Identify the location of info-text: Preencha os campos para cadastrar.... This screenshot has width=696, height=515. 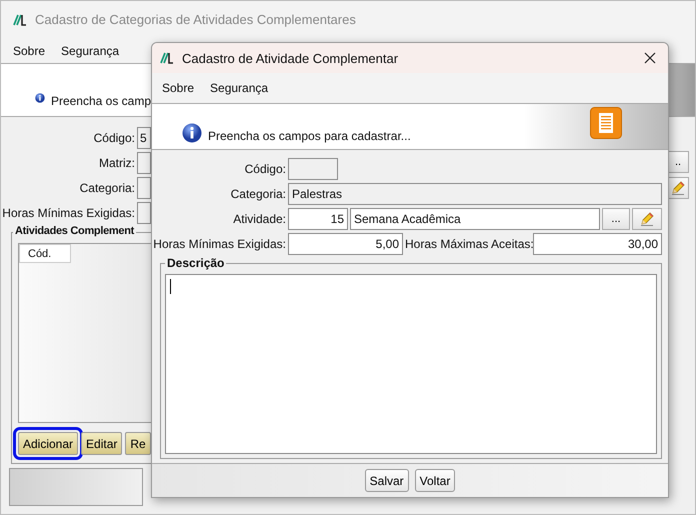
(309, 136).